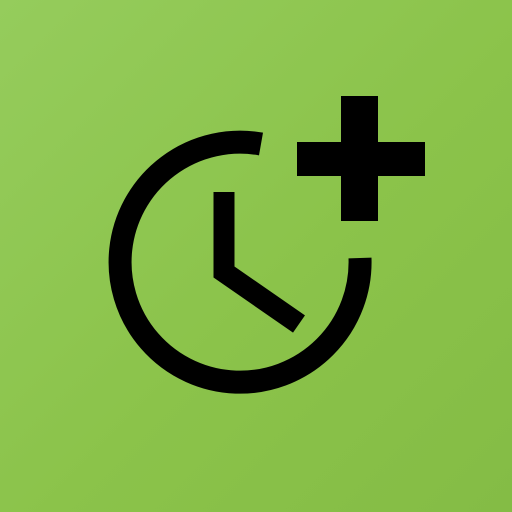  I want to click on clock-hands, so click(259, 262).